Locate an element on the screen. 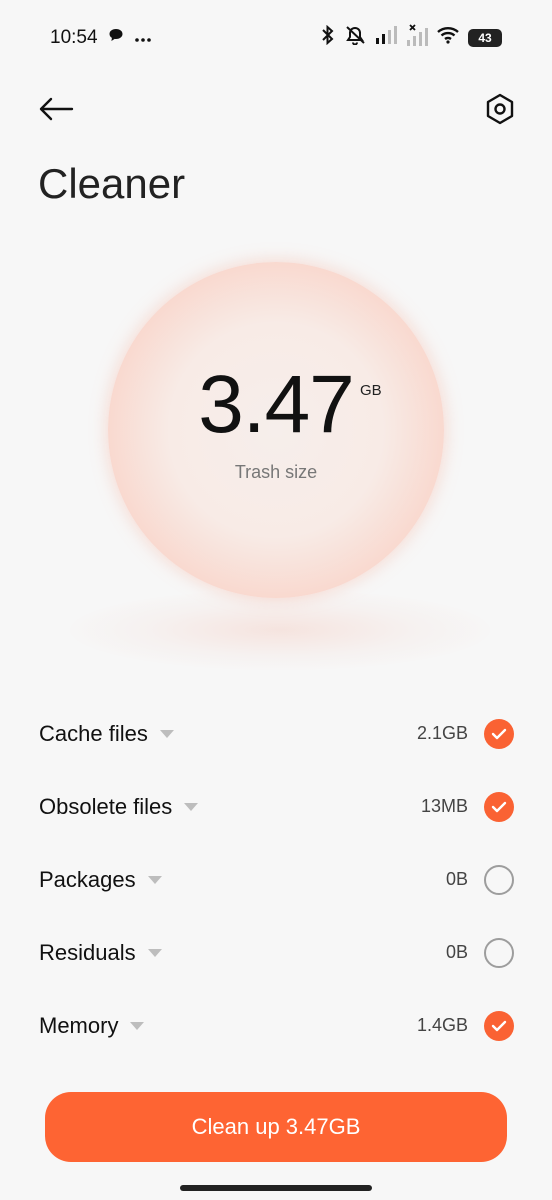 Image resolution: width=552 pixels, height=1200 pixels. list-item-packages: Packages 0B is located at coordinates (276, 879).